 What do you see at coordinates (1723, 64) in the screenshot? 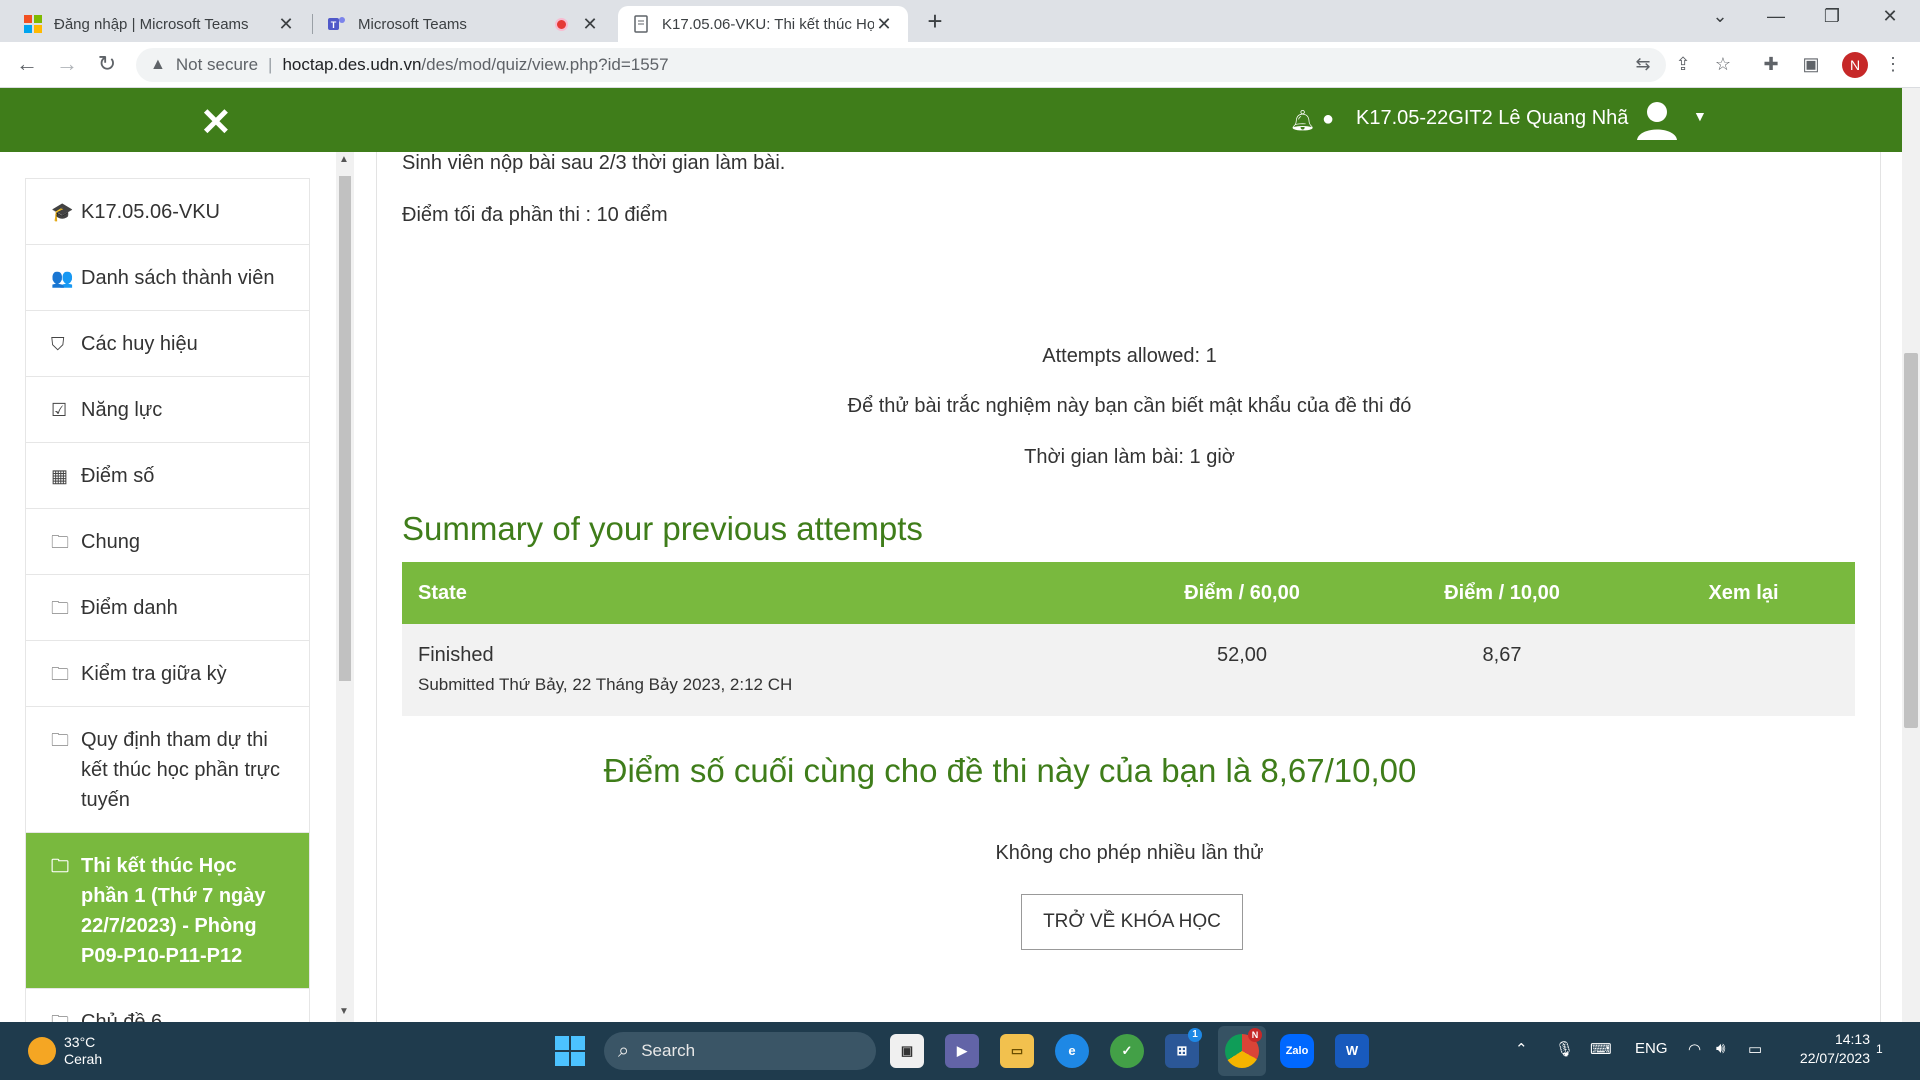
I see `bookmark-star-icon: ☆` at bounding box center [1723, 64].